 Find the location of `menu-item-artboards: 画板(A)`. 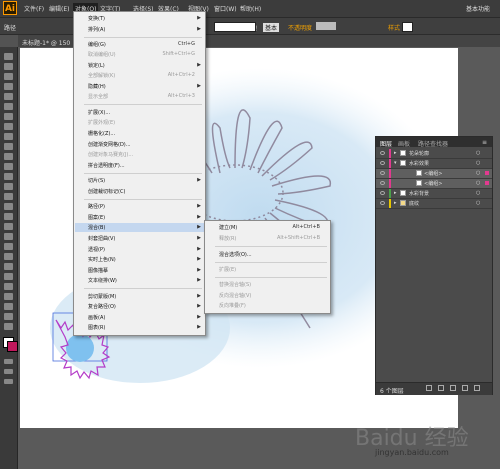

menu-item-artboards: 画板(A) is located at coordinates (96, 317).